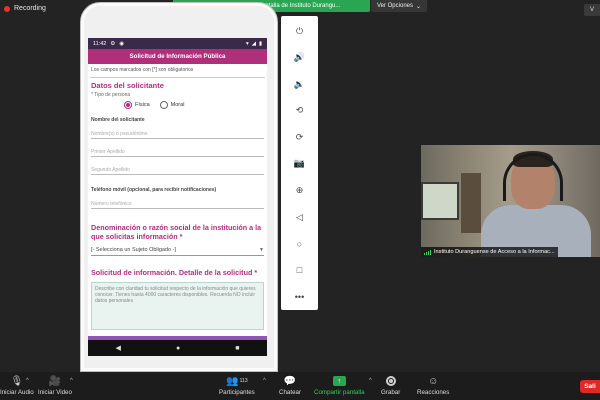 The width and height of the screenshot is (600, 400). I want to click on reactions-button: ☺ Reacciones, so click(433, 386).